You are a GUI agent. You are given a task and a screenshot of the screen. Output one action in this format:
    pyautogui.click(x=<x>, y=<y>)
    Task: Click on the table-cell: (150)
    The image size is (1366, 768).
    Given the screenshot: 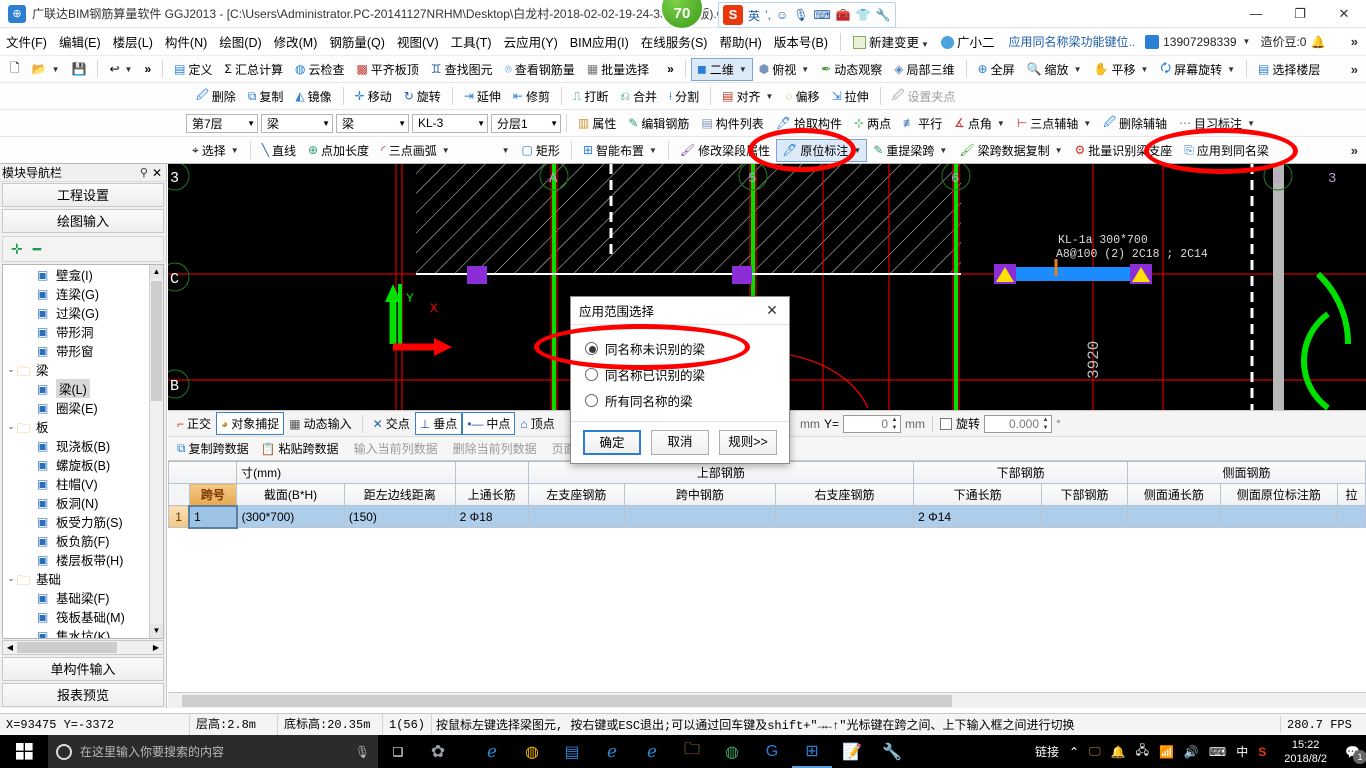 What is the action you would take?
    pyautogui.click(x=399, y=516)
    